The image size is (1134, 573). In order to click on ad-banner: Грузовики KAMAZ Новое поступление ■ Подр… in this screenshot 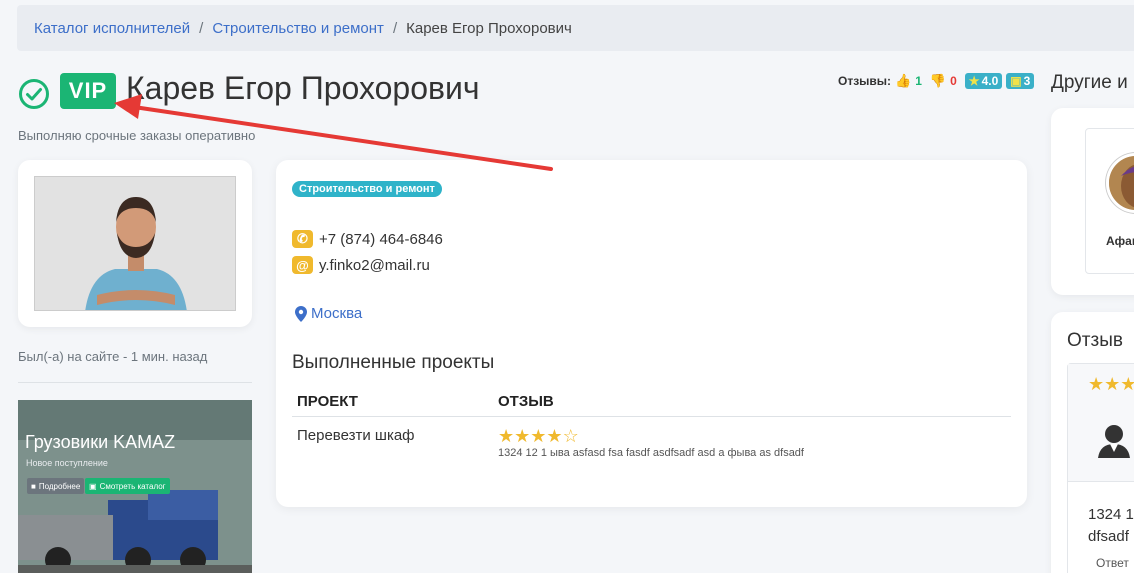, I will do `click(135, 486)`.